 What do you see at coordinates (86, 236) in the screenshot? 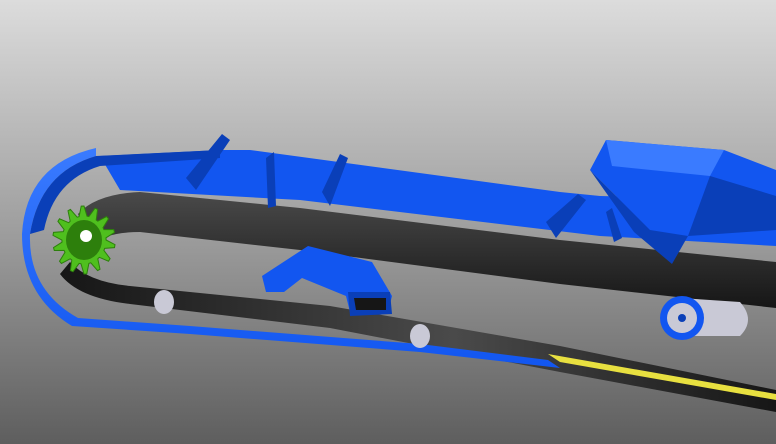
I see `sprocket-bore` at bounding box center [86, 236].